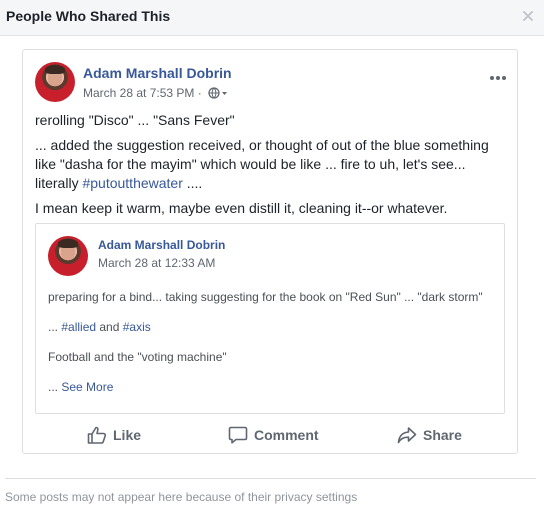 The image size is (544, 512). What do you see at coordinates (137, 357) in the screenshot?
I see `shared-line-3: Football and the "voting machine"` at bounding box center [137, 357].